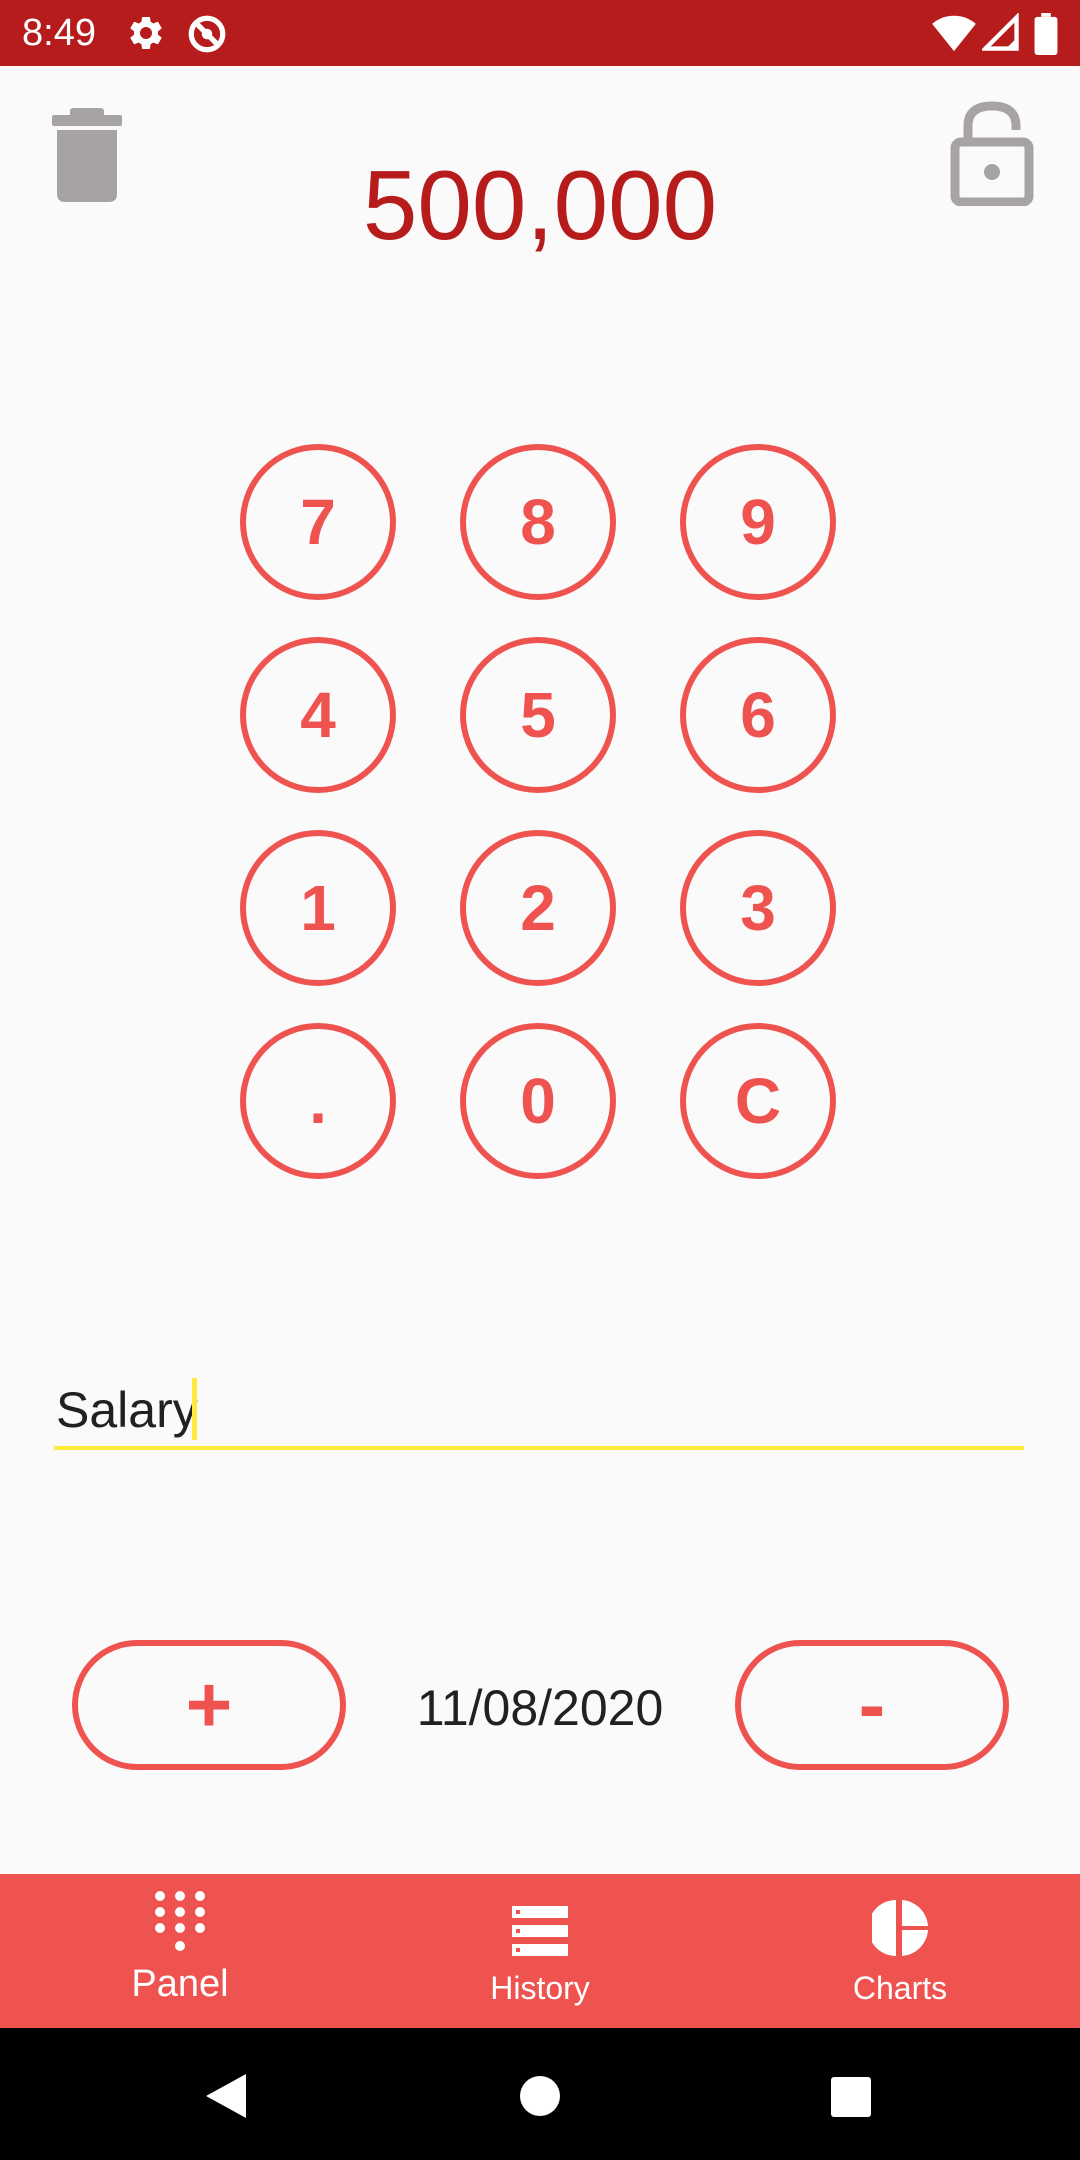 The width and height of the screenshot is (1080, 2160). I want to click on key-1: 1, so click(318, 908).